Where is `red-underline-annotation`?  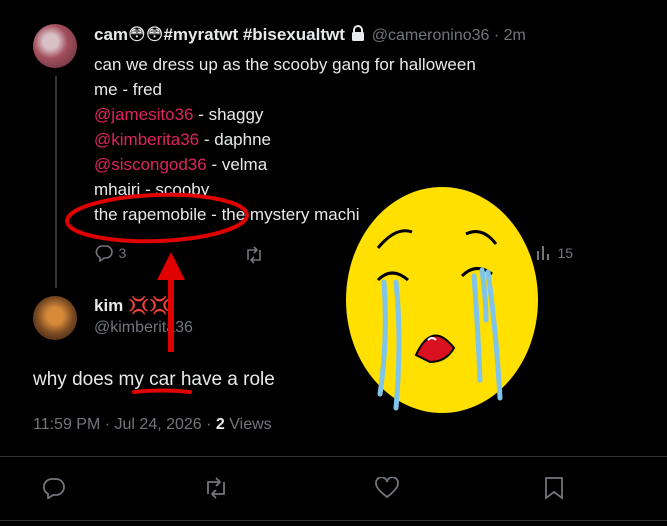 red-underline-annotation is located at coordinates (162, 391).